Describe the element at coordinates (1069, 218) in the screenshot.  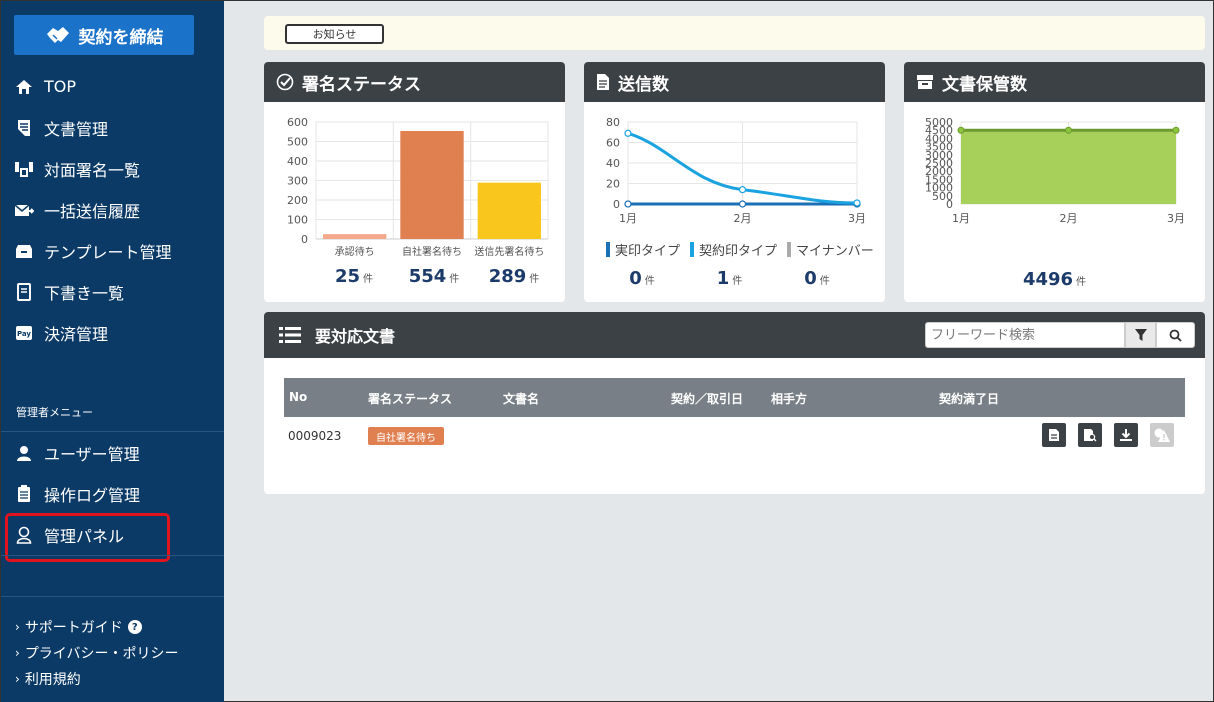
I see `x-tick-label: 2月` at that location.